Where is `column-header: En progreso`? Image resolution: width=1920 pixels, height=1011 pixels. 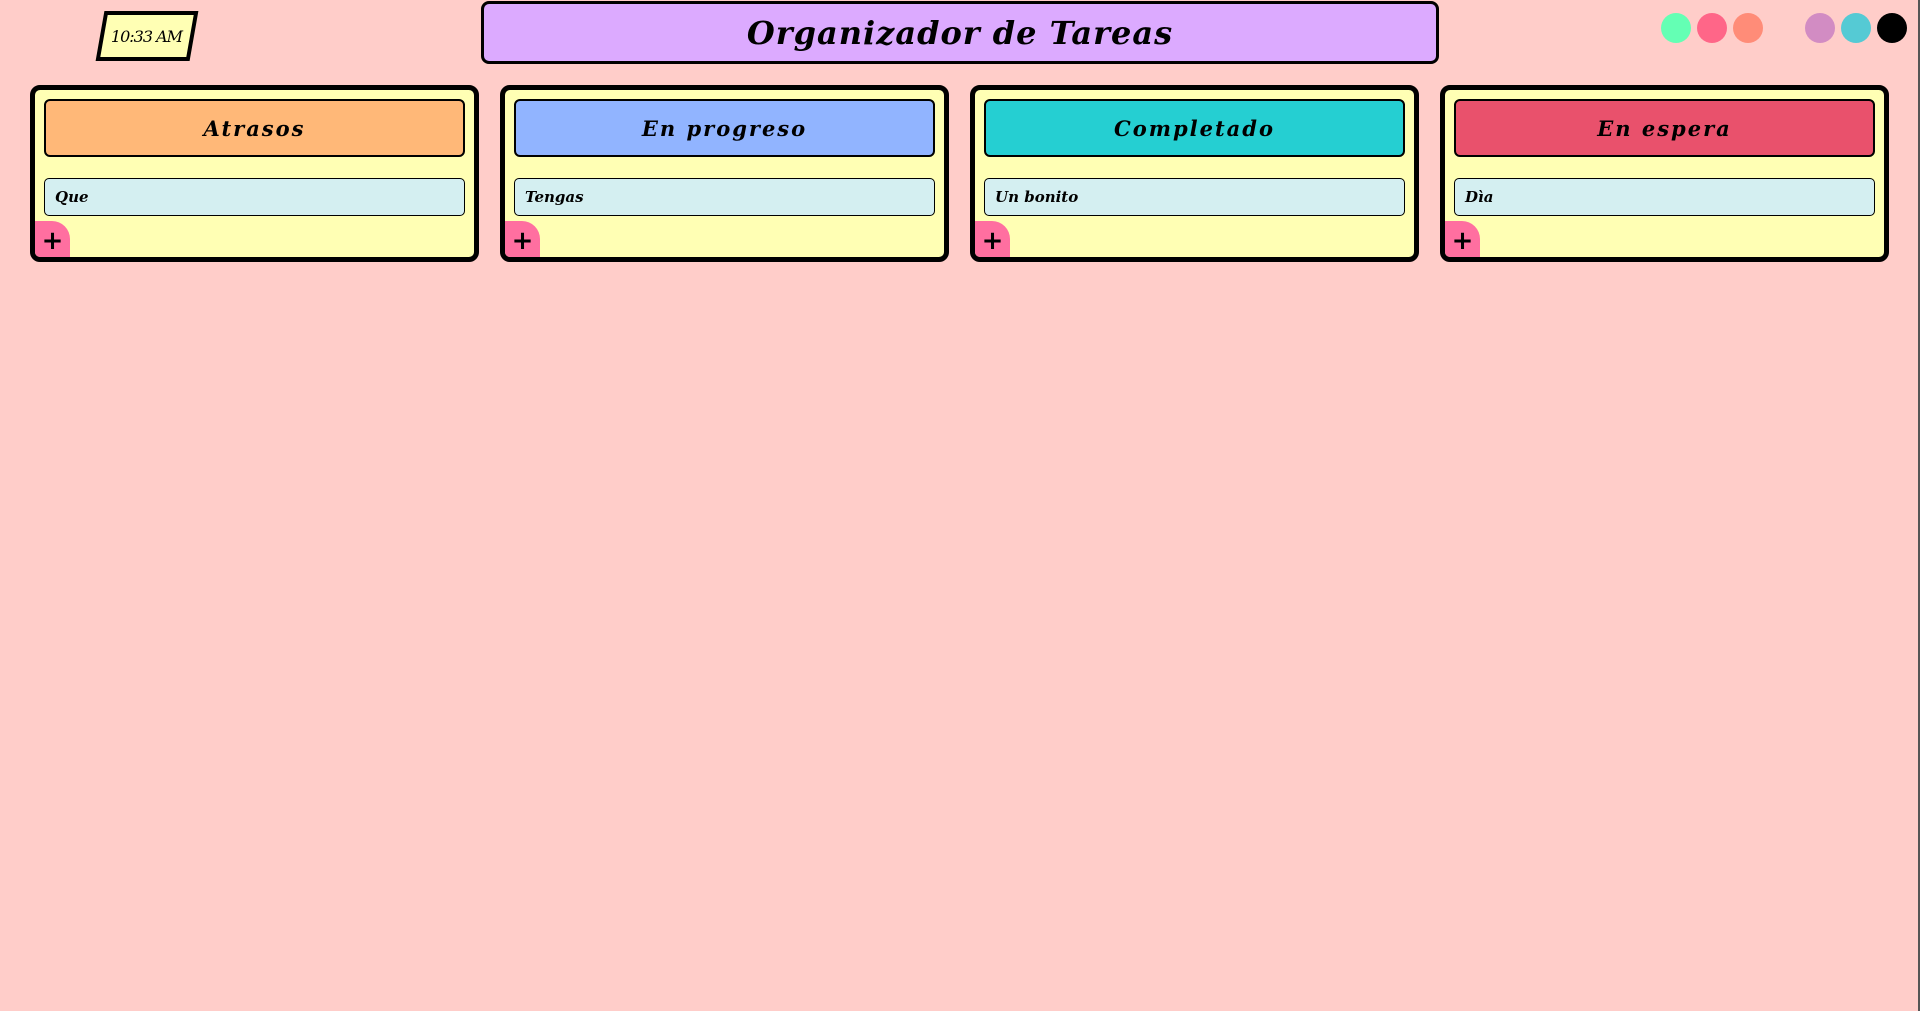
column-header: En progreso is located at coordinates (724, 128).